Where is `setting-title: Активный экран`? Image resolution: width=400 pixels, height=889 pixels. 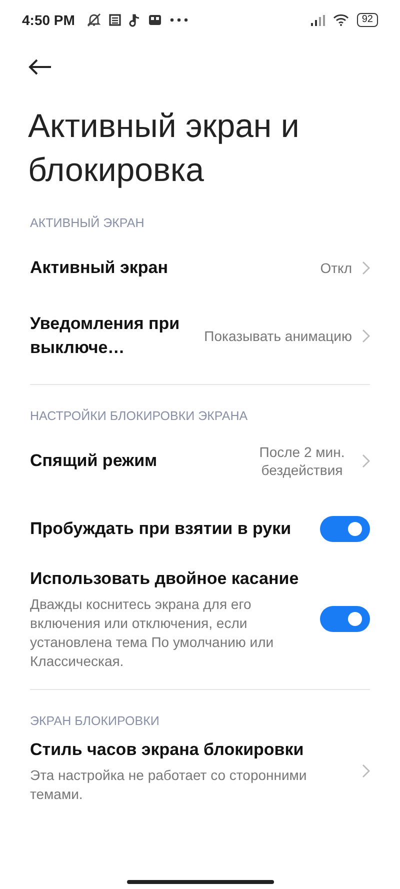 setting-title: Активный экран is located at coordinates (99, 268).